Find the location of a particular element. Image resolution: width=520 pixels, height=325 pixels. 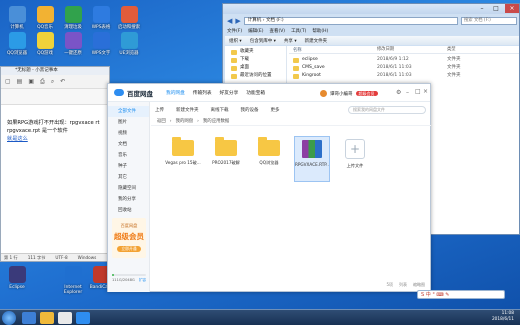

toolbar-button: 包含到库中 ▾ is located at coordinates (263, 41).